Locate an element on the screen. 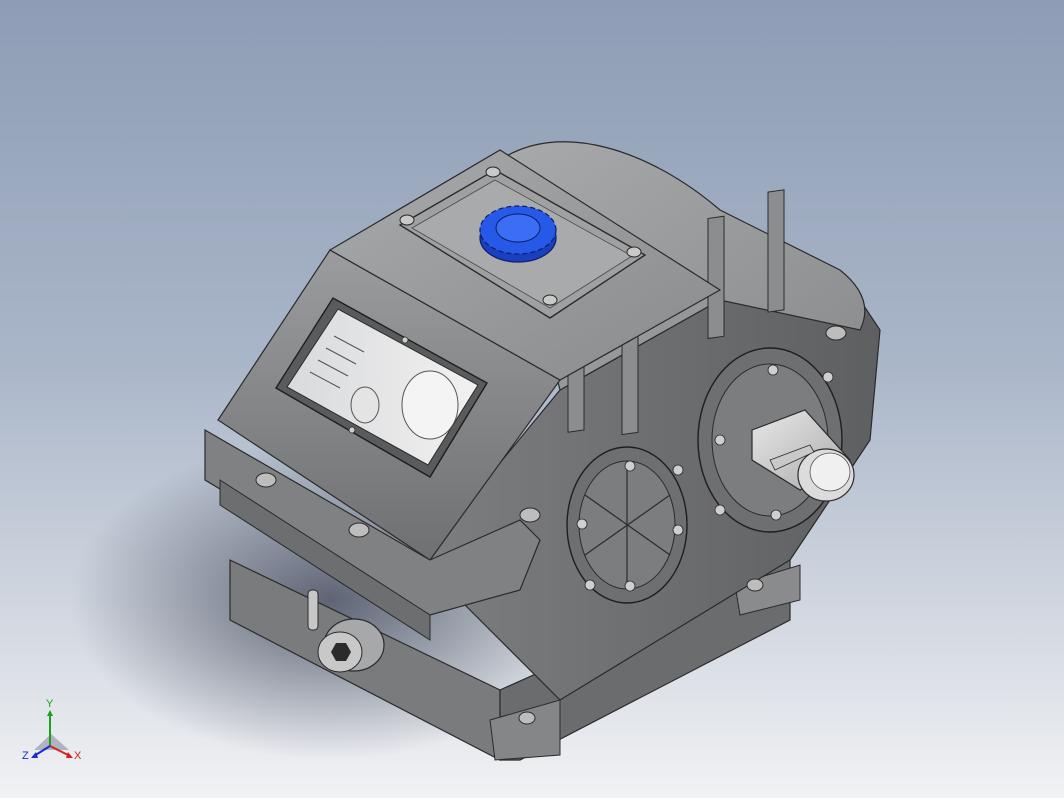 The image size is (1064, 798). triad-z-label: Z is located at coordinates (25, 756).